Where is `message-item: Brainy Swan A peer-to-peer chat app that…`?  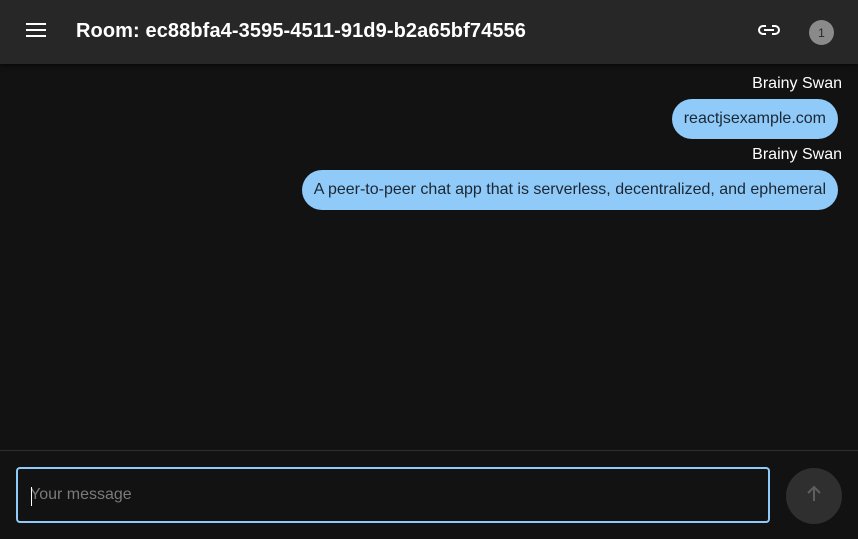 message-item: Brainy Swan A peer-to-peer chat app that… is located at coordinates (571, 180).